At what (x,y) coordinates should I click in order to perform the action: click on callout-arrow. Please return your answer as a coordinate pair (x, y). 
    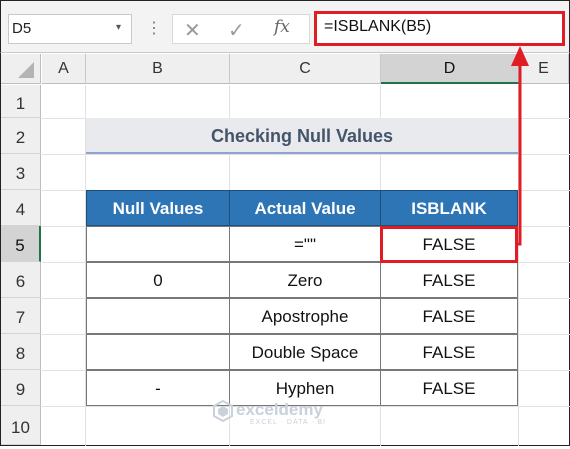
    Looking at the image, I should click on (520, 146).